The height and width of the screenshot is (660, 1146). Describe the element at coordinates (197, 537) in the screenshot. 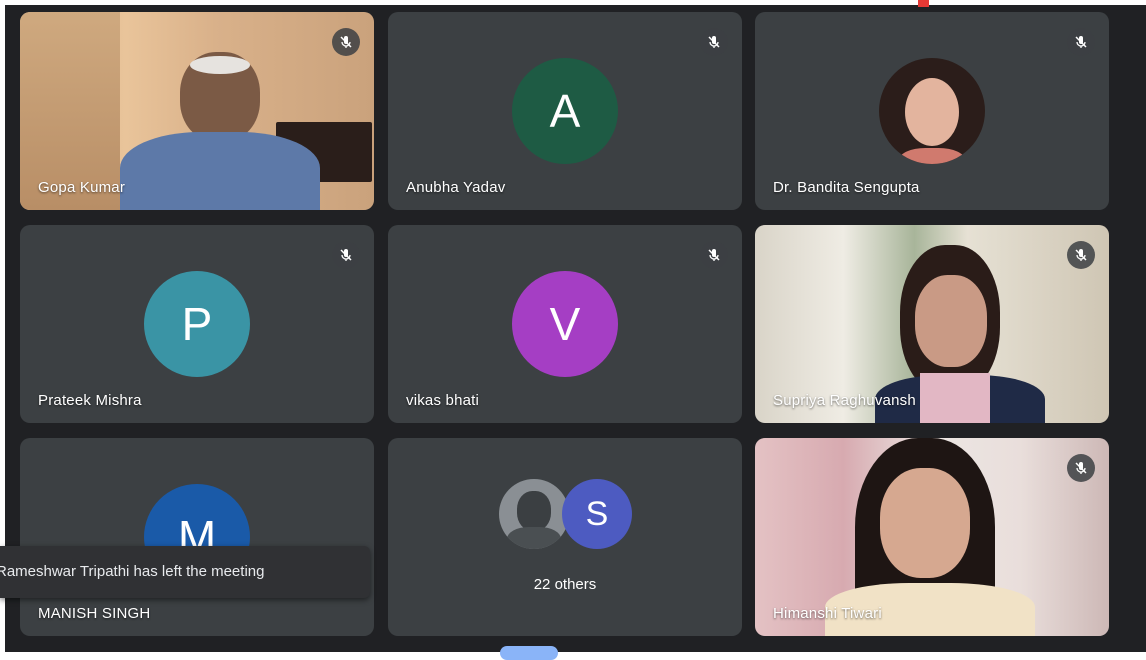

I see `participant-tile-manish-singh: M MANISH SINGH` at that location.